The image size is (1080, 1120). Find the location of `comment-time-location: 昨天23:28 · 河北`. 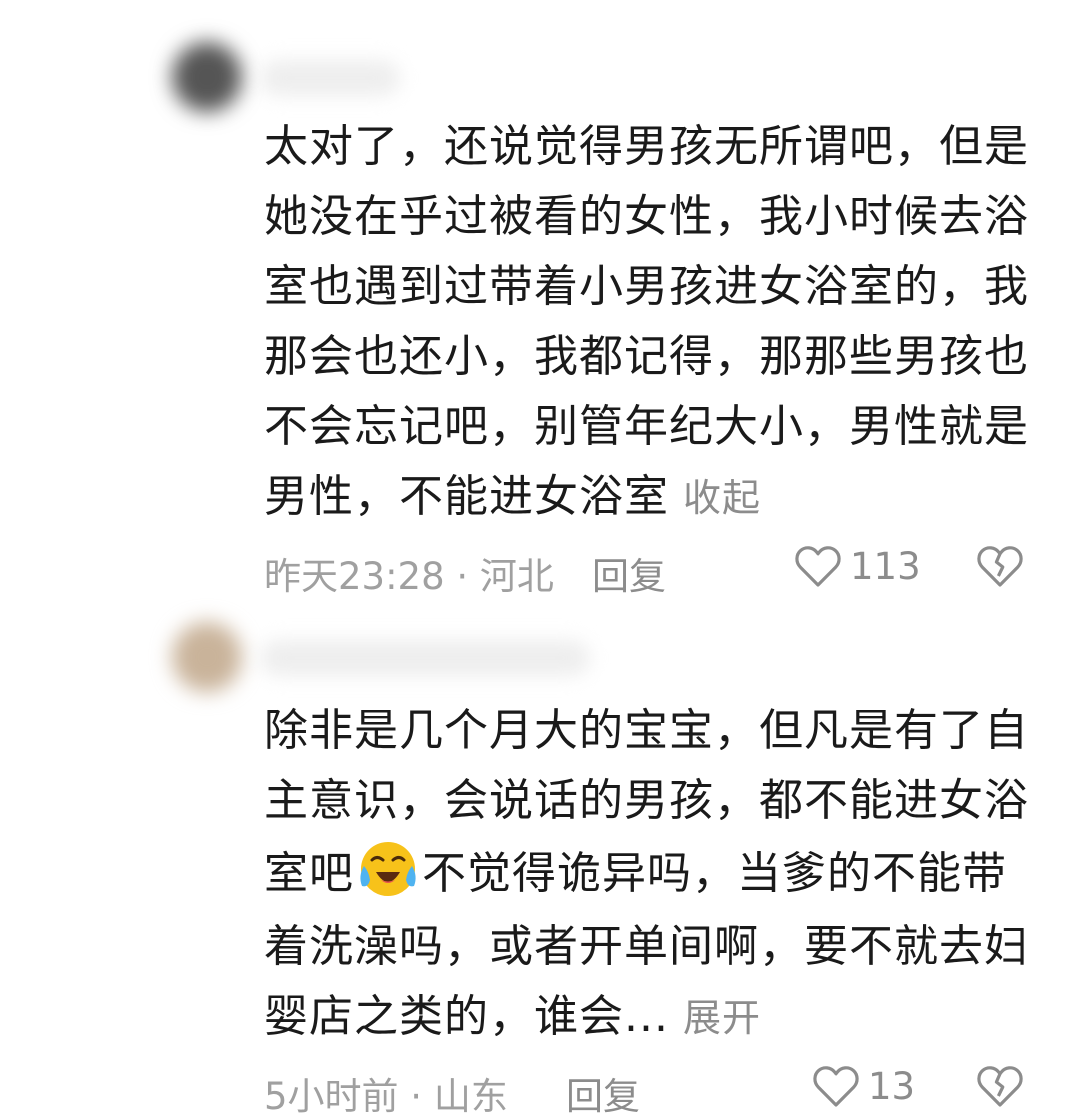

comment-time-location: 昨天23:28 · 河北 is located at coordinates (409, 576).